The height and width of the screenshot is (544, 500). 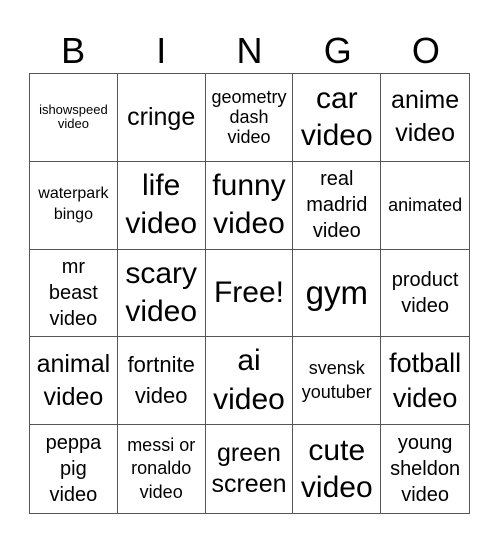 I want to click on bingo-cell free-space: Free!, so click(x=249, y=293).